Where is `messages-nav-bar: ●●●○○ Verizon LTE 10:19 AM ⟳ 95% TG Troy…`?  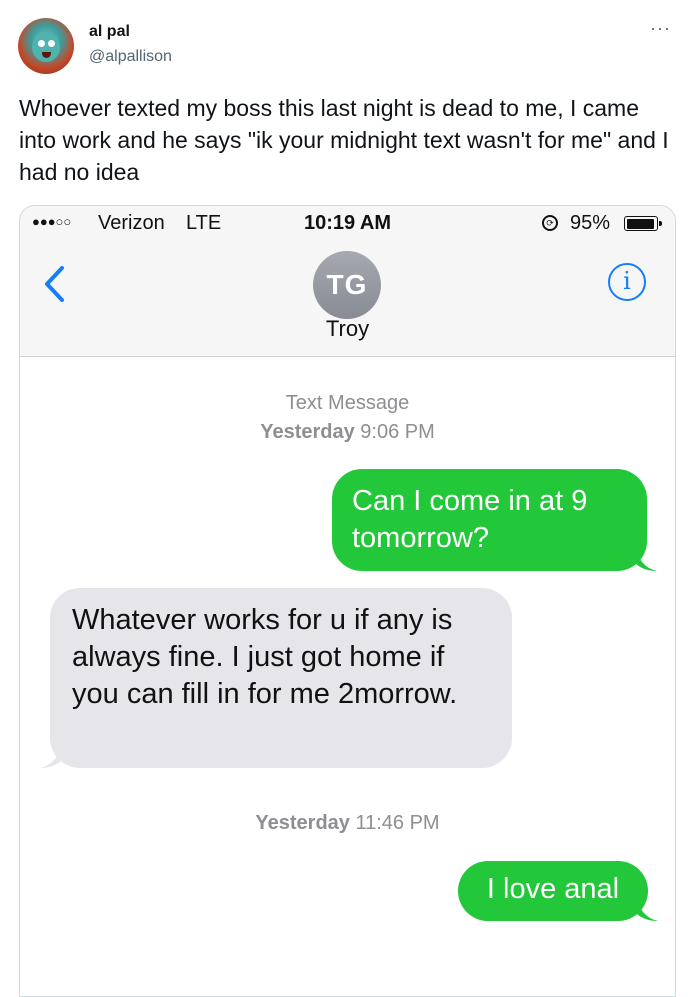
messages-nav-bar: ●●●○○ Verizon LTE 10:19 AM ⟳ 95% TG Troy… is located at coordinates (347, 281).